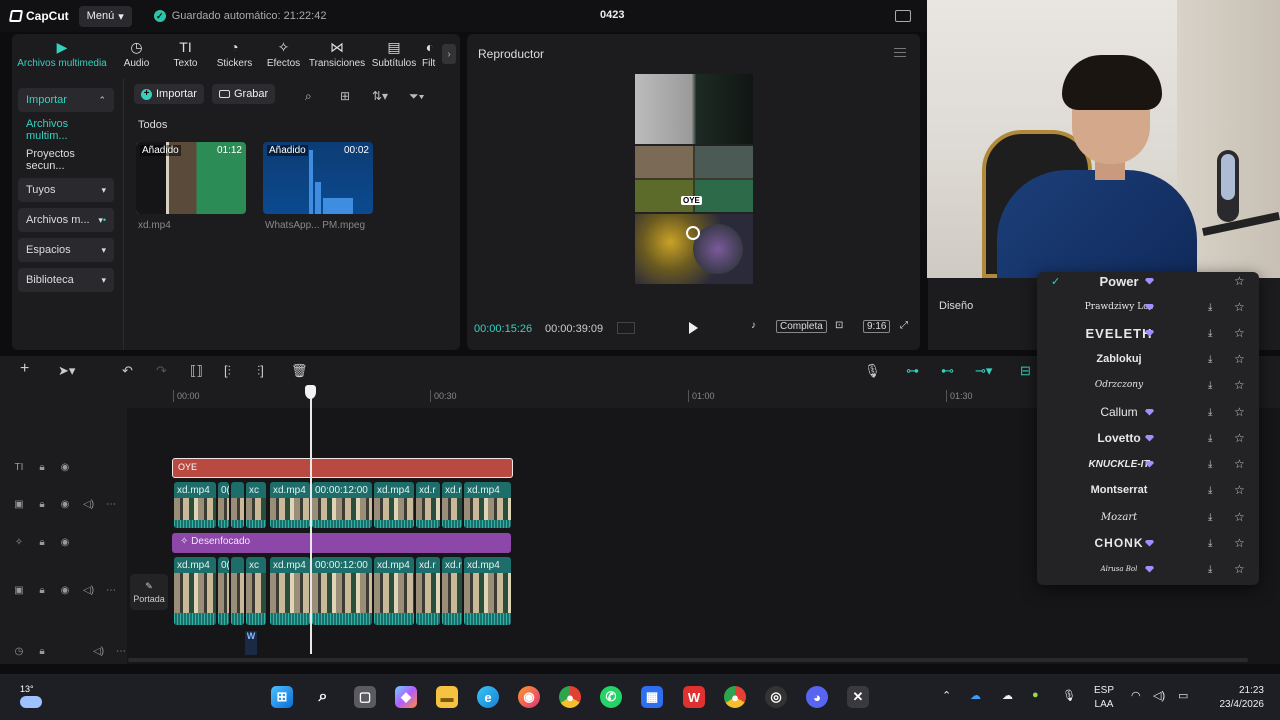 The image size is (1280, 720). What do you see at coordinates (283, 54) in the screenshot?
I see `tab-effects: ✧ Efectos` at bounding box center [283, 54].